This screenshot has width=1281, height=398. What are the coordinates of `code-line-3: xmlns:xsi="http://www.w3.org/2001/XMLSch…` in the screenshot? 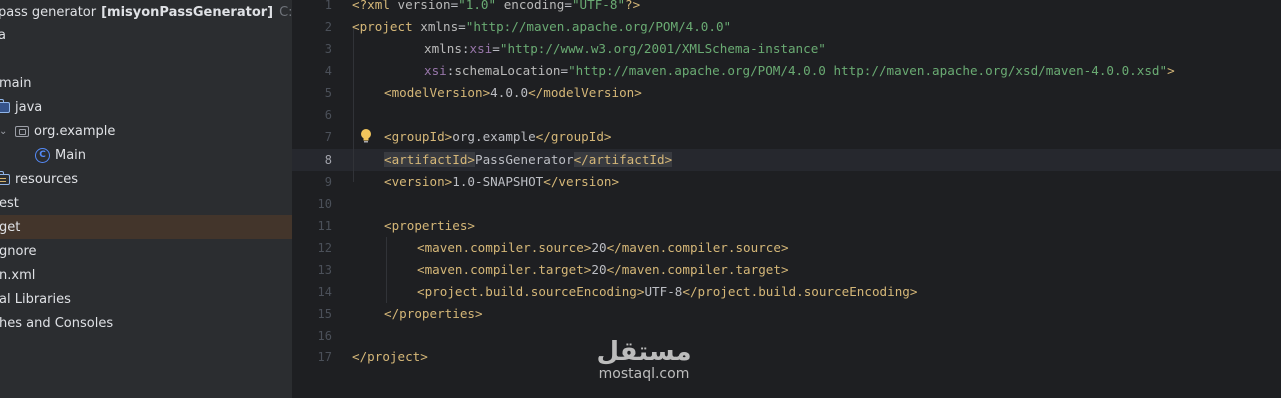 It's located at (625, 49).